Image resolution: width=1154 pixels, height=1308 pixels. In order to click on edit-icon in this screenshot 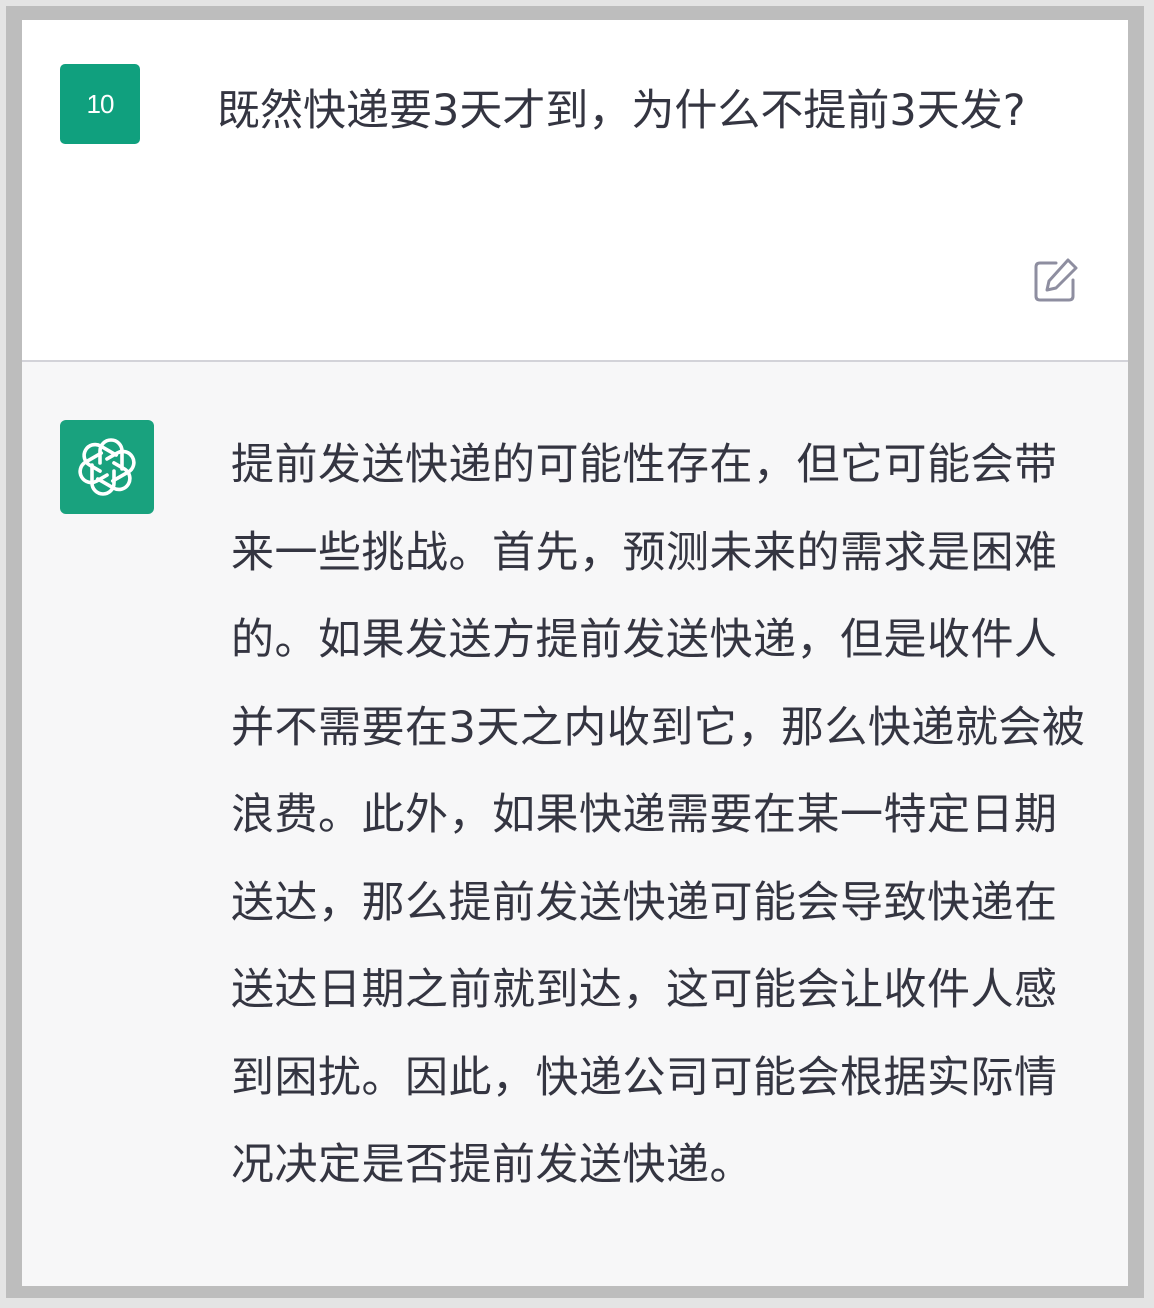, I will do `click(1056, 280)`.